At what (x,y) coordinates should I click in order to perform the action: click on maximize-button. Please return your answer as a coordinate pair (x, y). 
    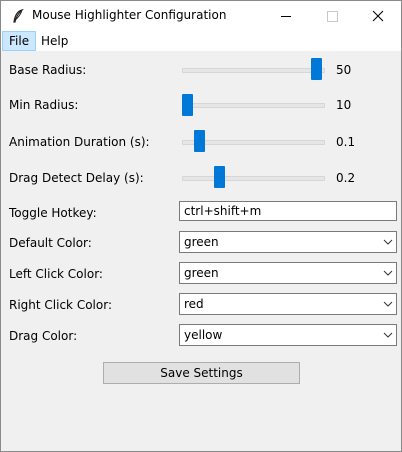
    Looking at the image, I should click on (332, 16).